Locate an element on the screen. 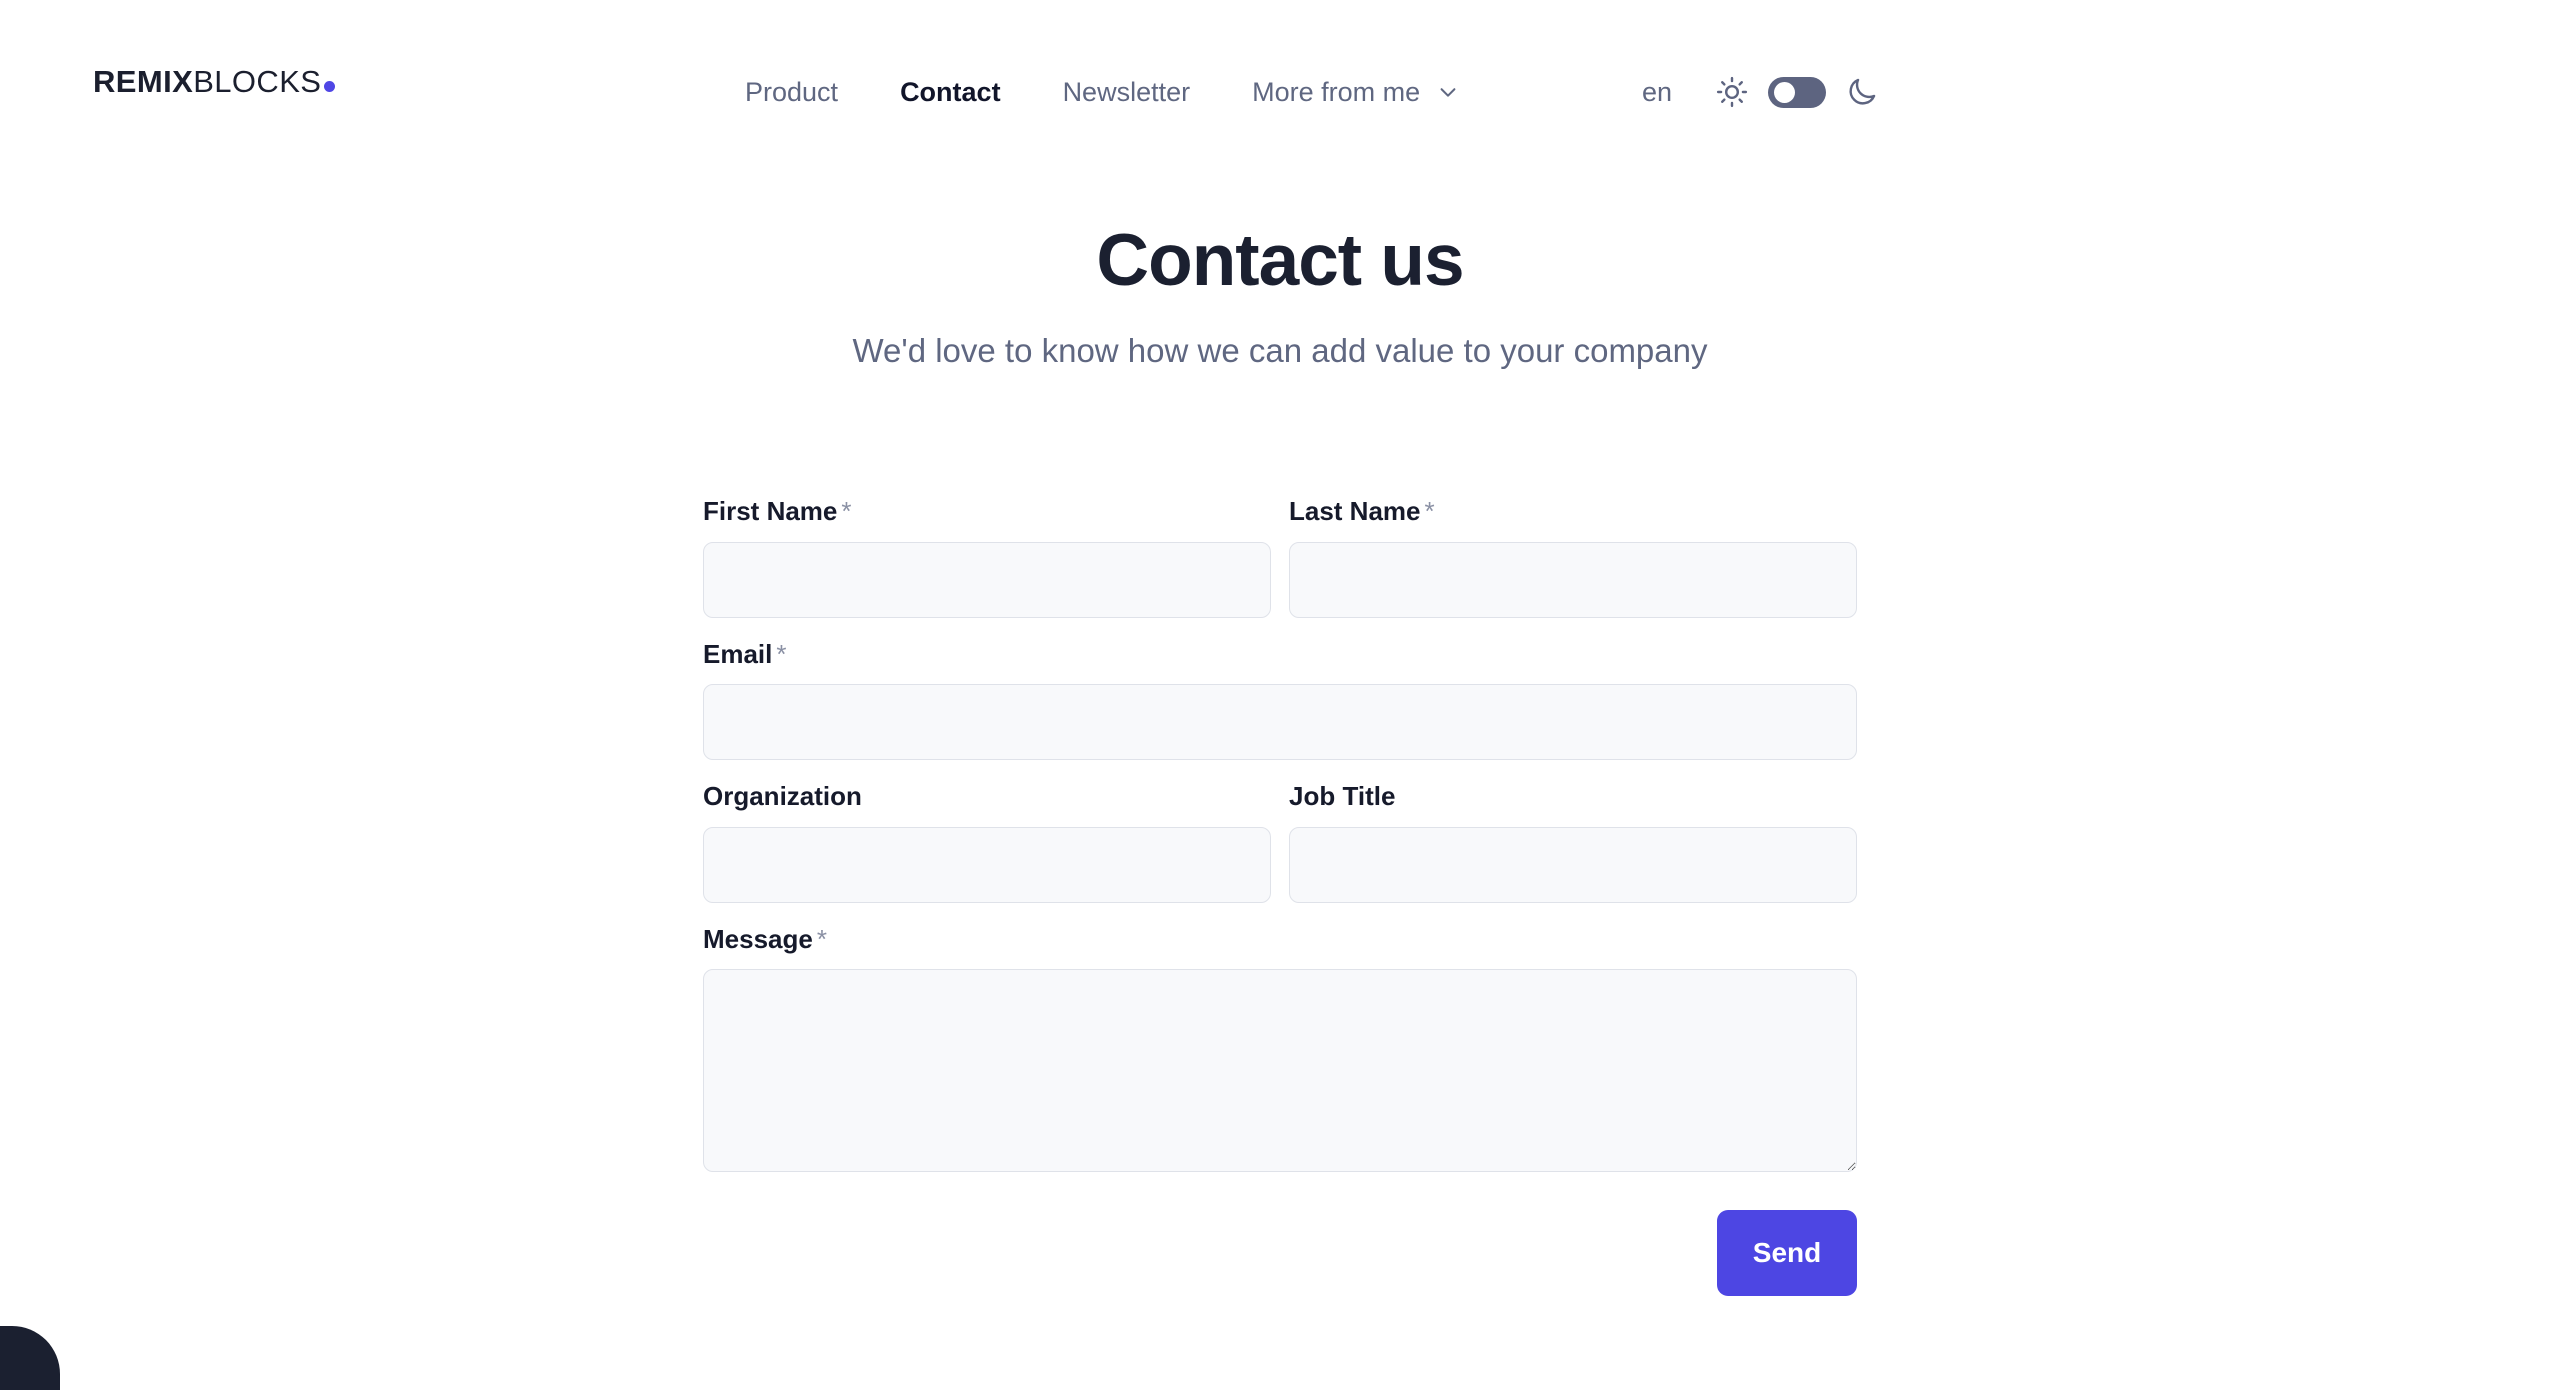 This screenshot has height=1390, width=2560. nav-link-contact: Contact is located at coordinates (950, 92).